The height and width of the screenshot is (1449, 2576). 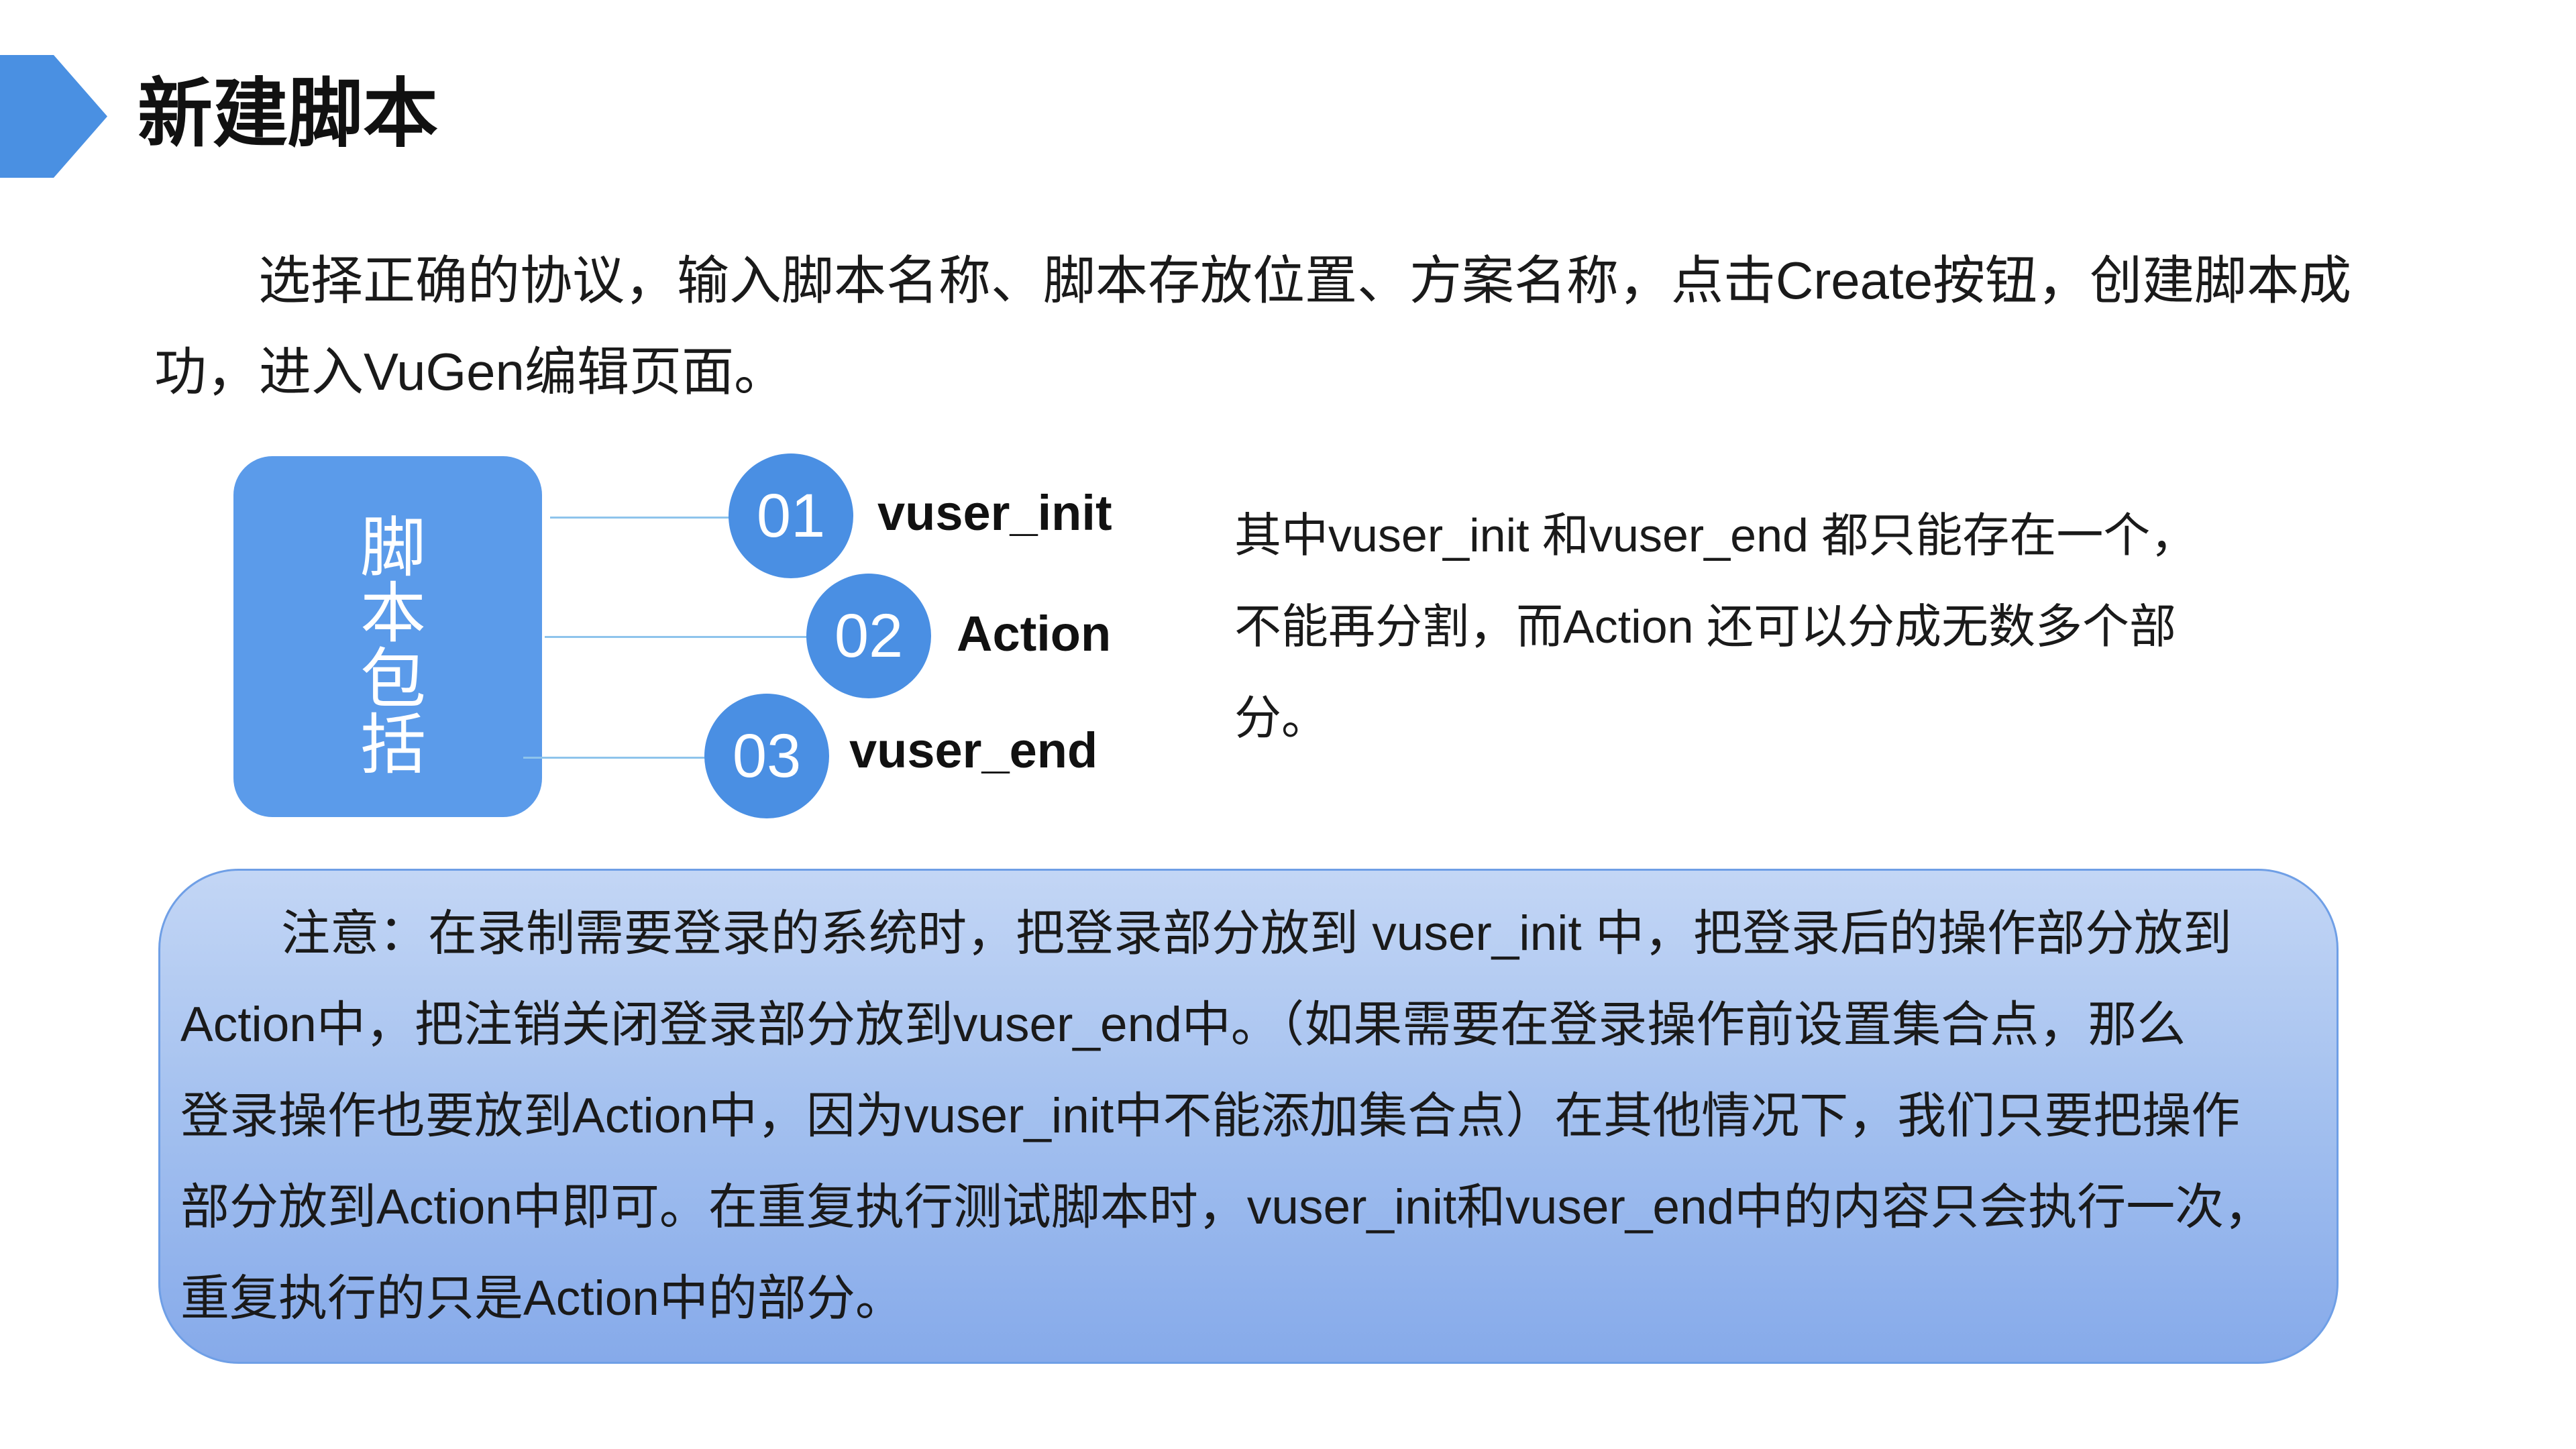 I want to click on part-name-label: vuser_init, so click(x=994, y=513).